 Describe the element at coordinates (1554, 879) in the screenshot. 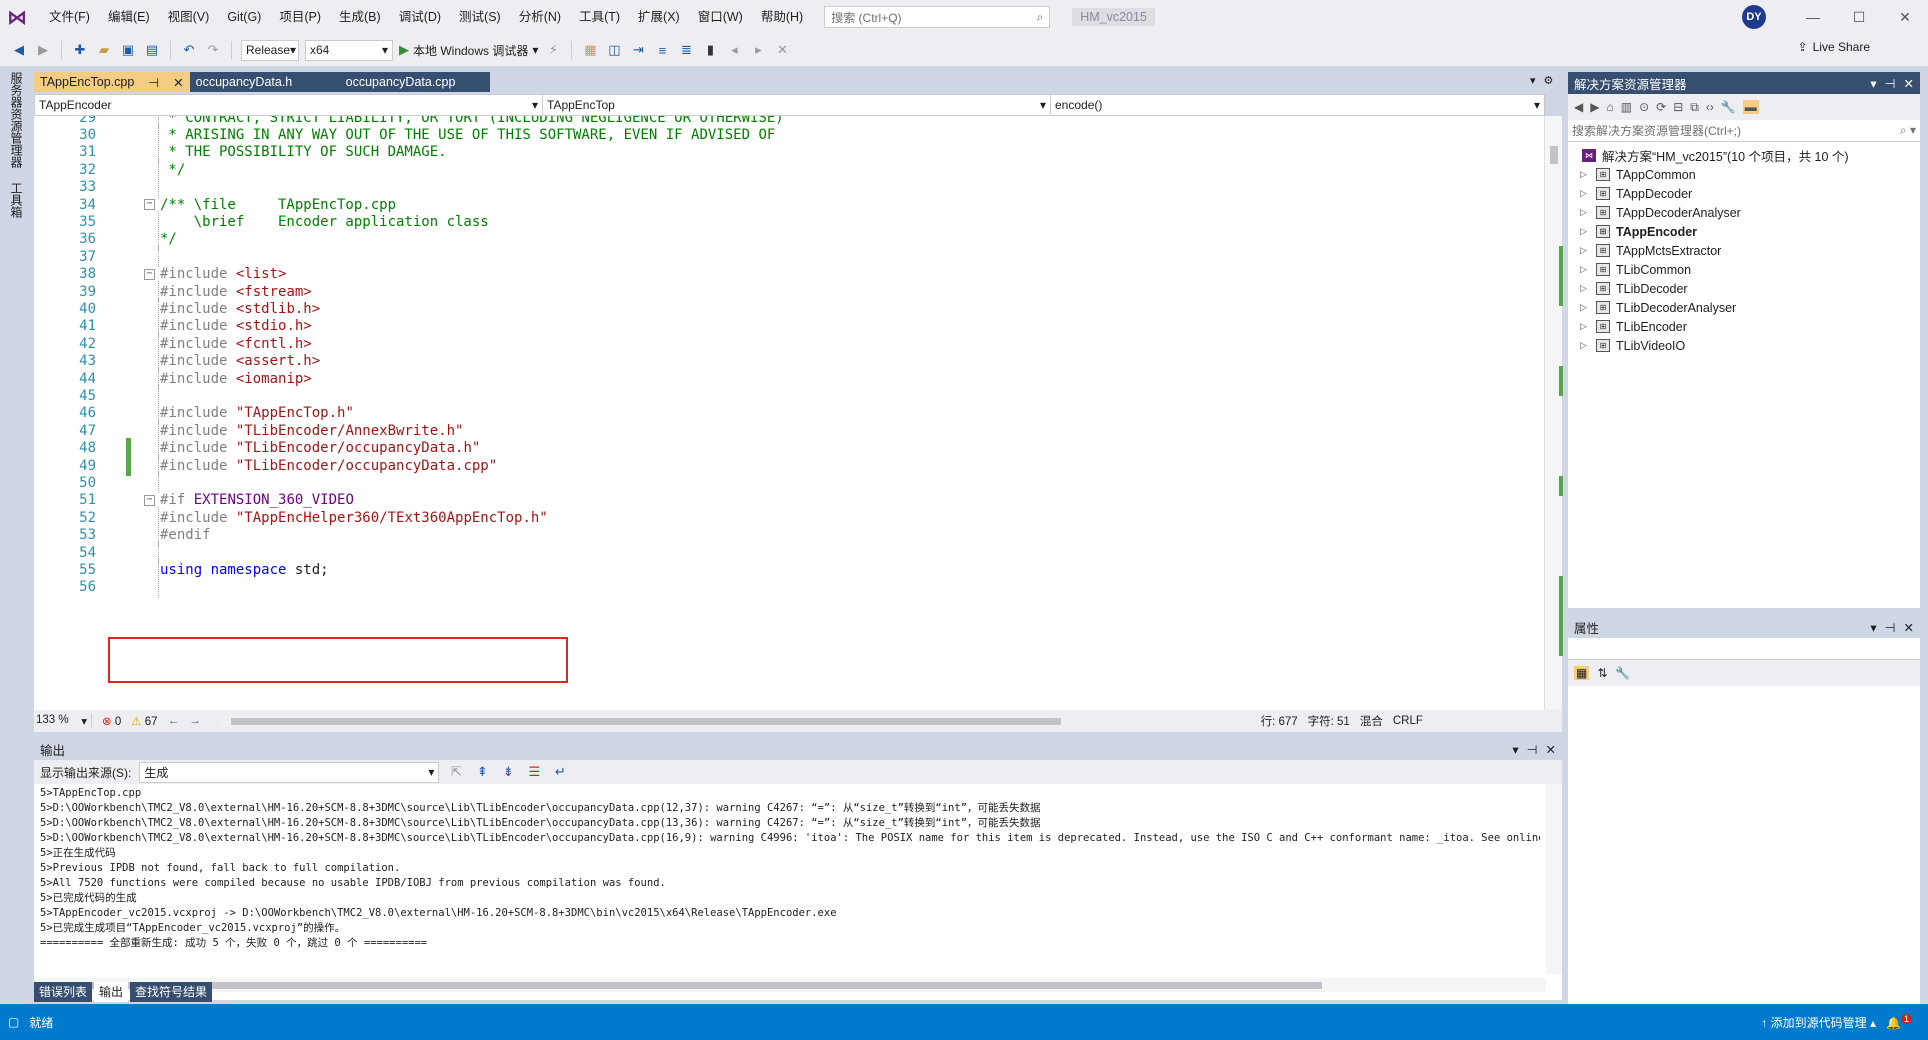

I see `output-vertical-scrollbar` at that location.